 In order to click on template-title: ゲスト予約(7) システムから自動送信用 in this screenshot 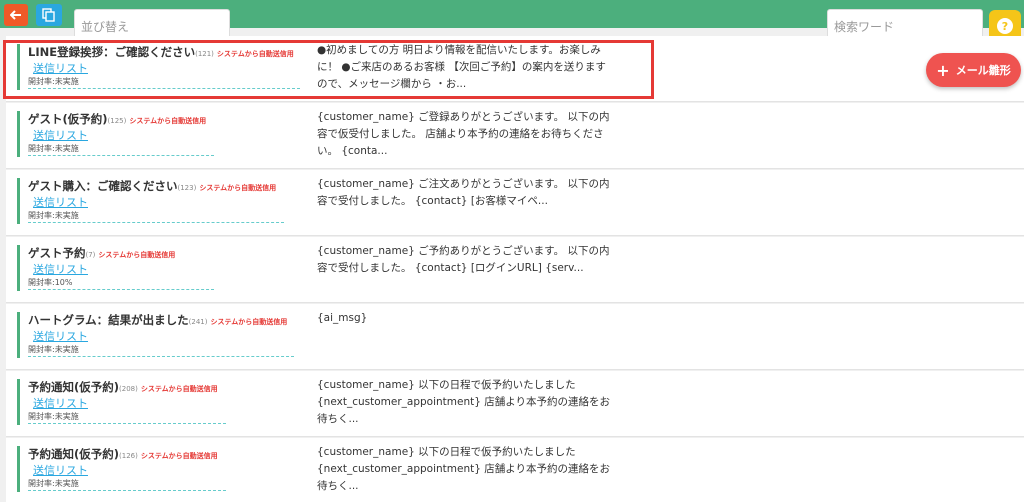, I will do `click(102, 253)`.